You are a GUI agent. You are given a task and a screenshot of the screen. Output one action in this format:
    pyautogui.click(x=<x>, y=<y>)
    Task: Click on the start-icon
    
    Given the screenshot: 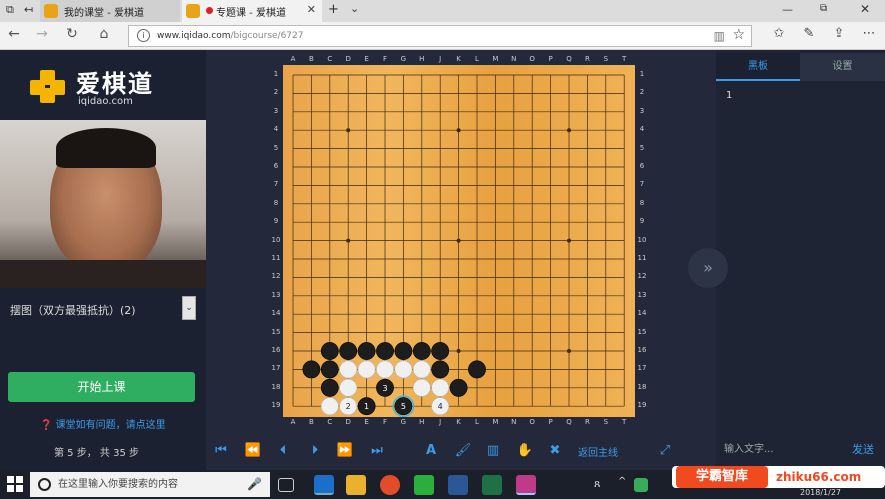 What is the action you would take?
    pyautogui.click(x=15, y=484)
    